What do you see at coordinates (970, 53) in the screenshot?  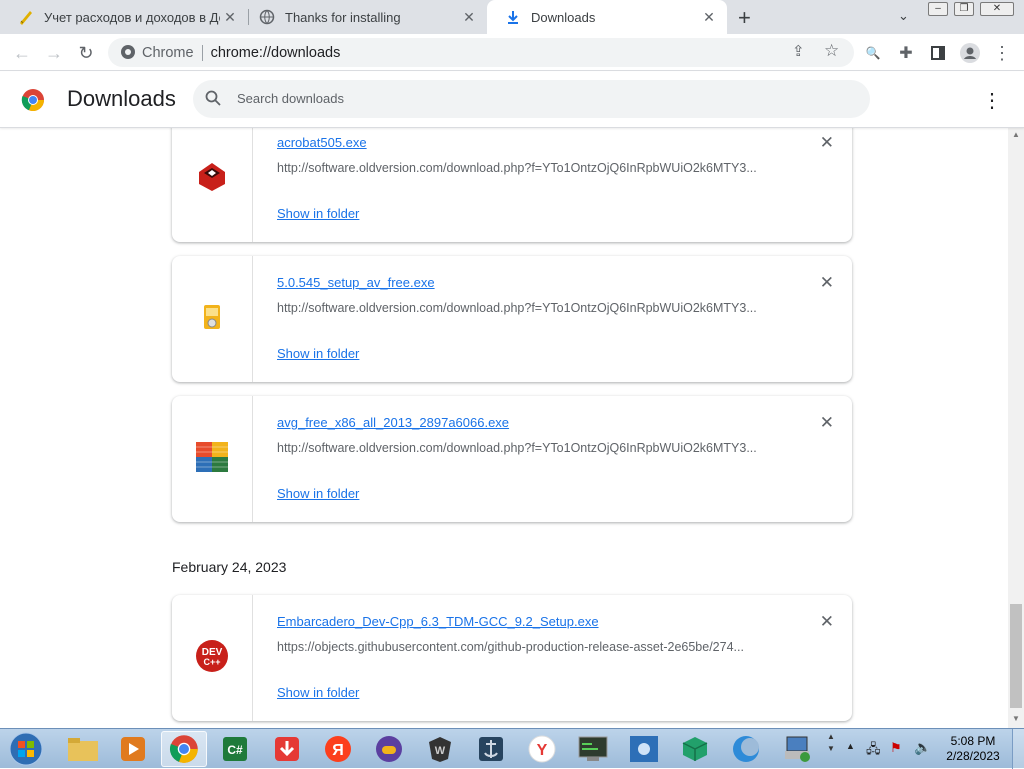 I see `profile-avatar-icon` at bounding box center [970, 53].